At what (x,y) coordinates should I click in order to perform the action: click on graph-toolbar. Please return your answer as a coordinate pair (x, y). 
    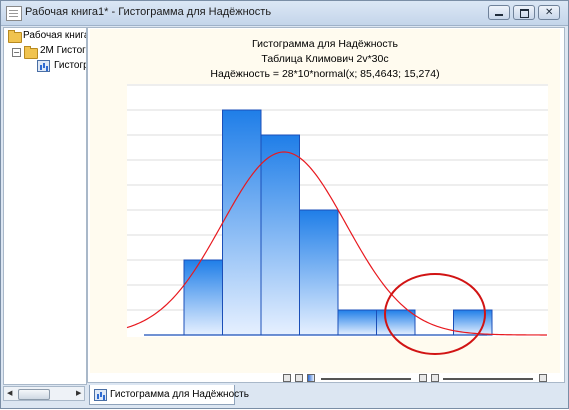
    Looking at the image, I should click on (421, 379).